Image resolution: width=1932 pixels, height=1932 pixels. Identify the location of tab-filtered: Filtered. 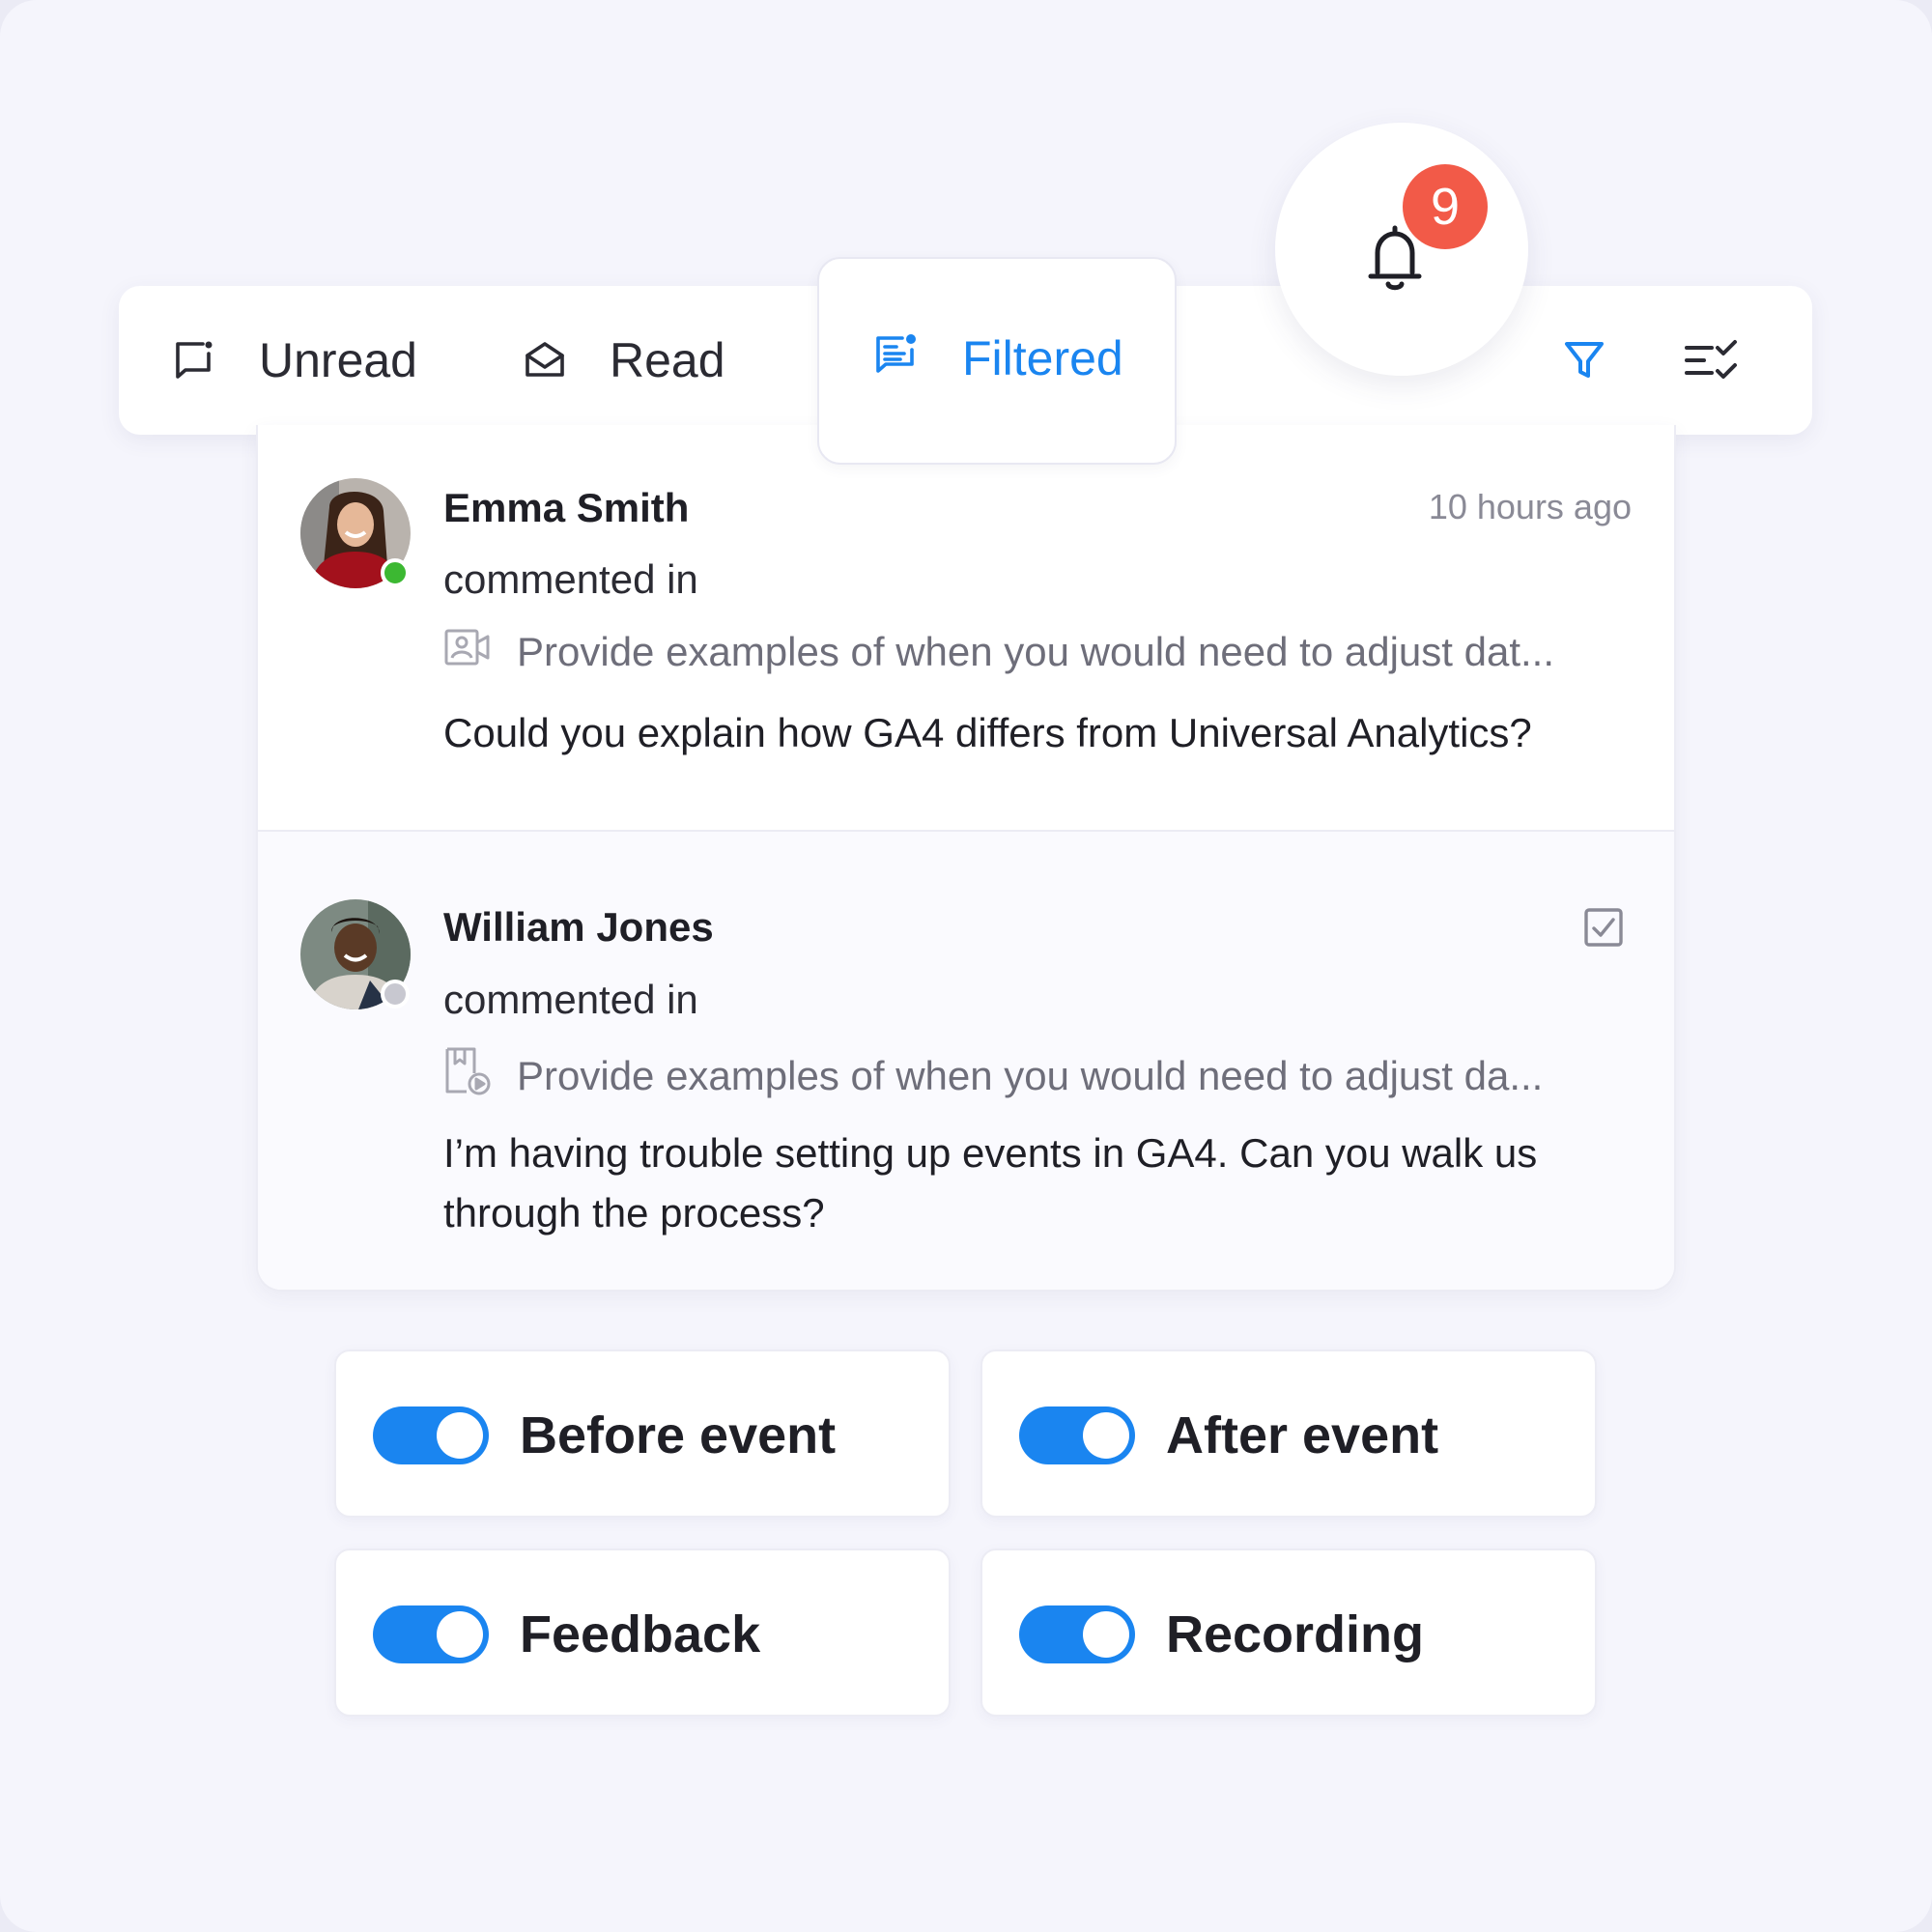
(997, 361).